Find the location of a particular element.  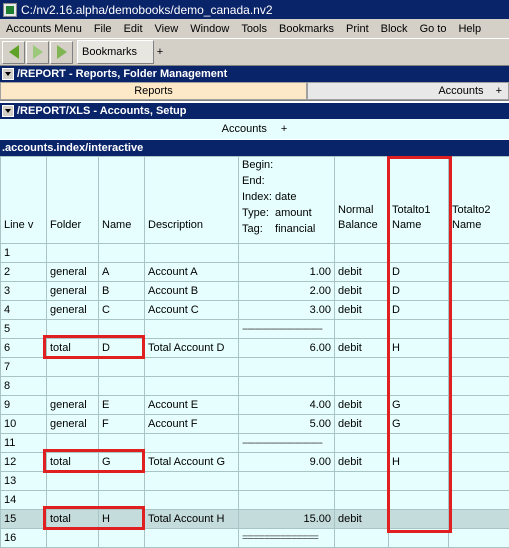

cell-line: 16 is located at coordinates (23, 538).